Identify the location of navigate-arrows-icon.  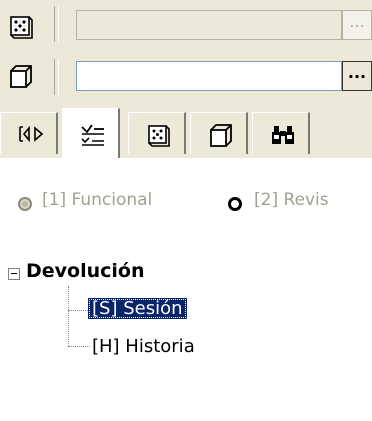
(31, 134).